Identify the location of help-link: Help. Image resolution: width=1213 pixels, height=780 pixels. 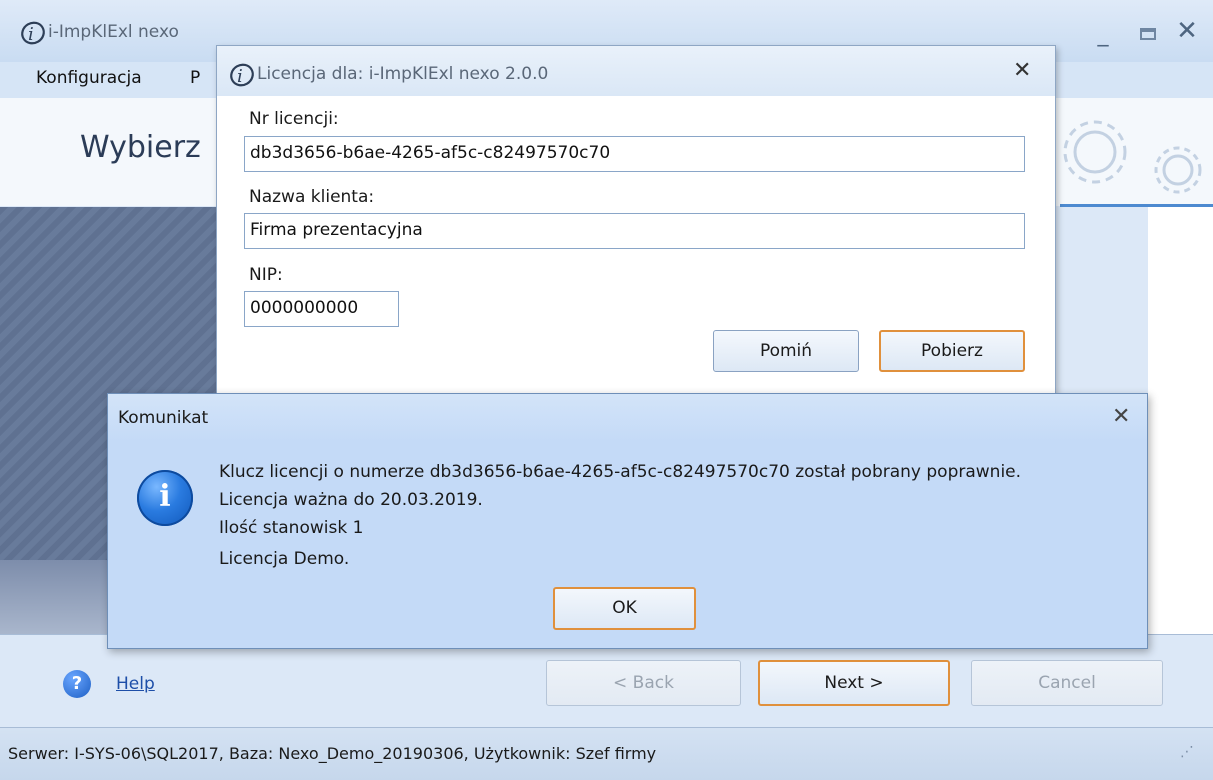
(135, 684).